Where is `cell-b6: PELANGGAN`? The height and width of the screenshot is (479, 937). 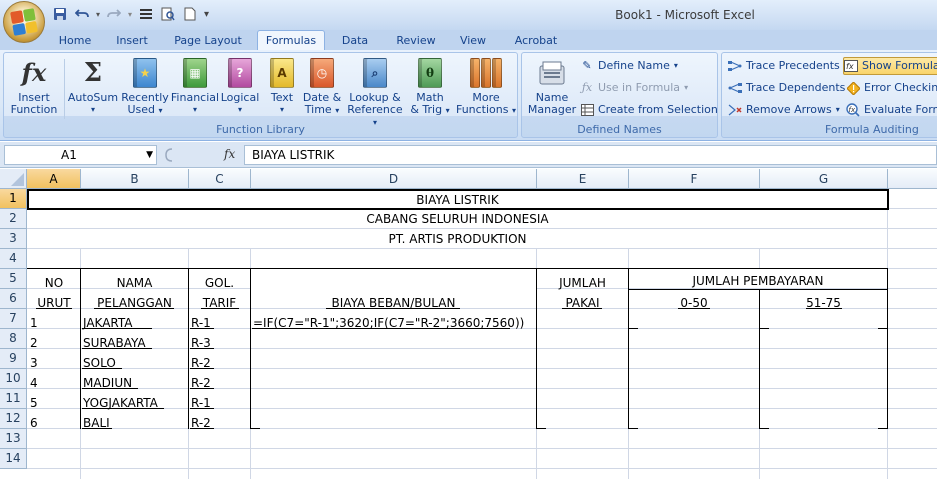 cell-b6: PELANGGAN is located at coordinates (134, 302).